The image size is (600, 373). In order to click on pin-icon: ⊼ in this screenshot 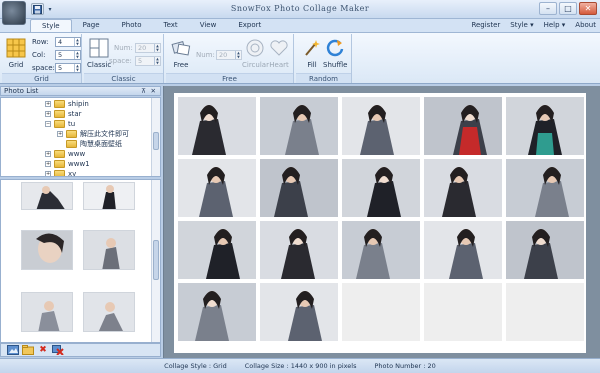, I will do `click(143, 91)`.